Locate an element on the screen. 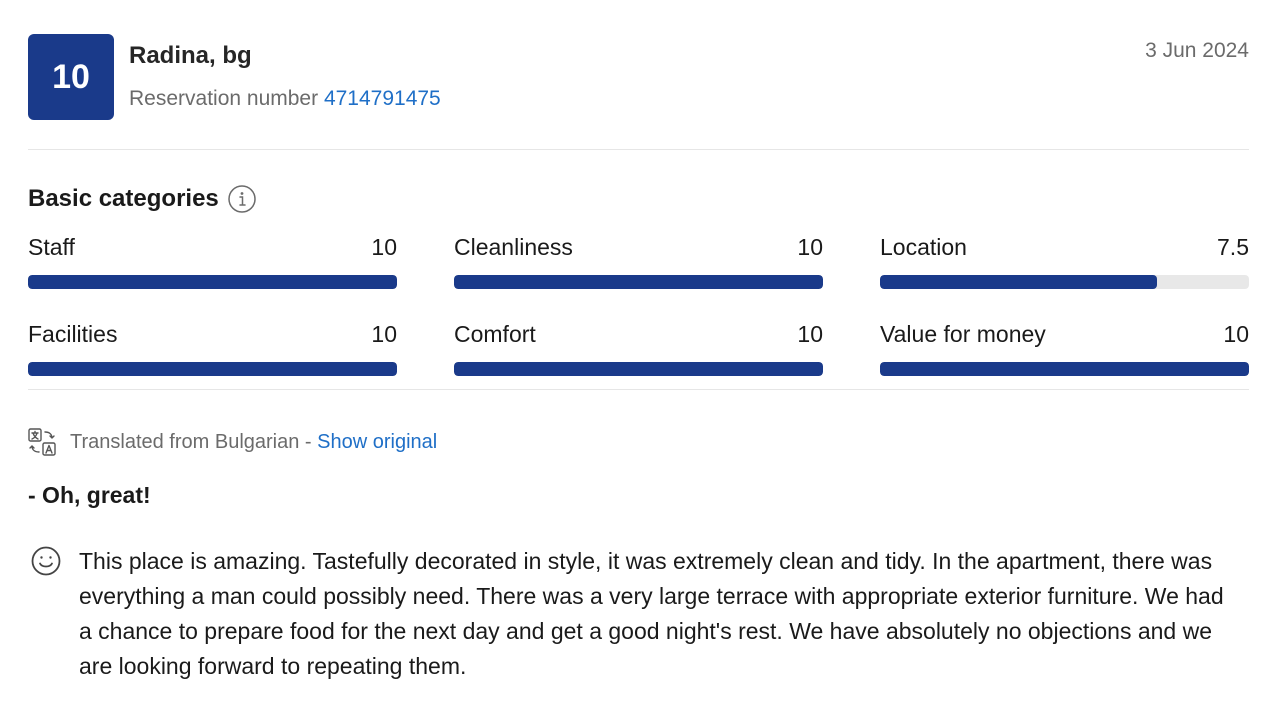 The width and height of the screenshot is (1287, 702). category-label: Value for money is located at coordinates (963, 334).